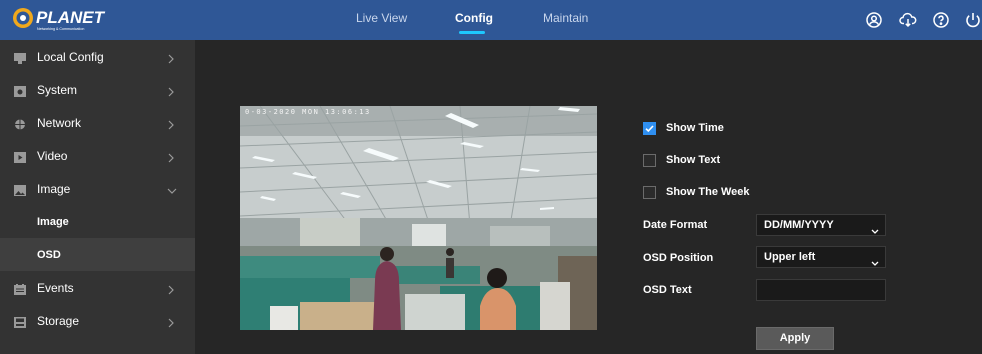 The image size is (982, 354). What do you see at coordinates (941, 20) in the screenshot?
I see `help-icon` at bounding box center [941, 20].